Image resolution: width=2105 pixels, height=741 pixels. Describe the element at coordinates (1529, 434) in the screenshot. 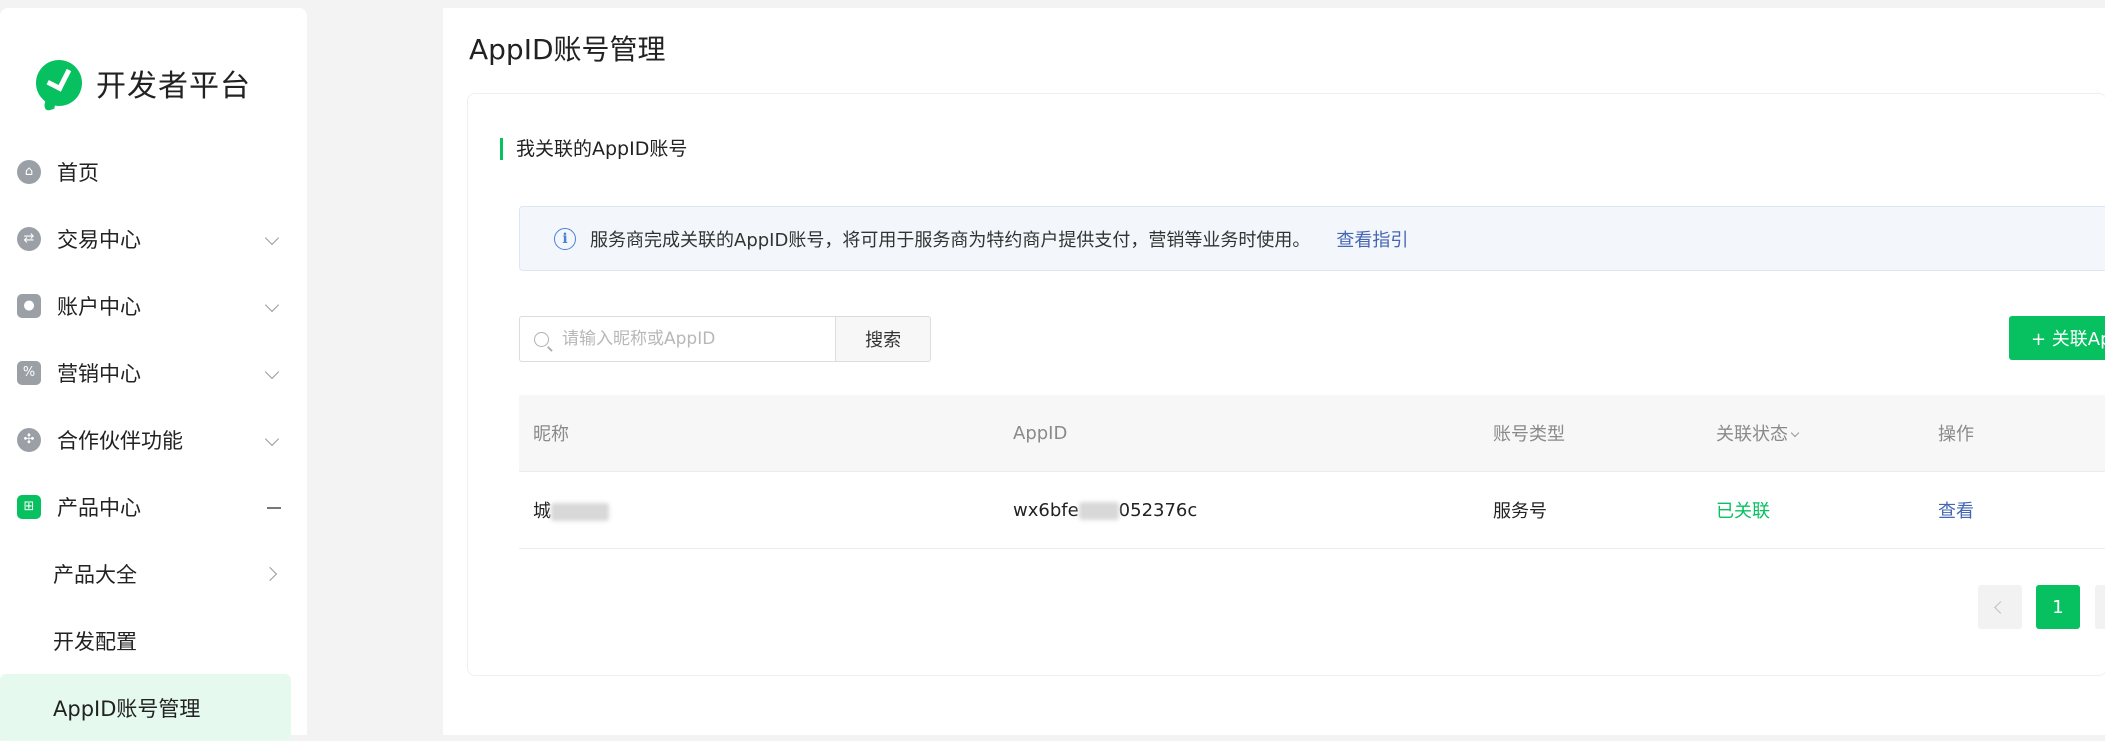

I see `column-header-account-type: 账号类型` at that location.